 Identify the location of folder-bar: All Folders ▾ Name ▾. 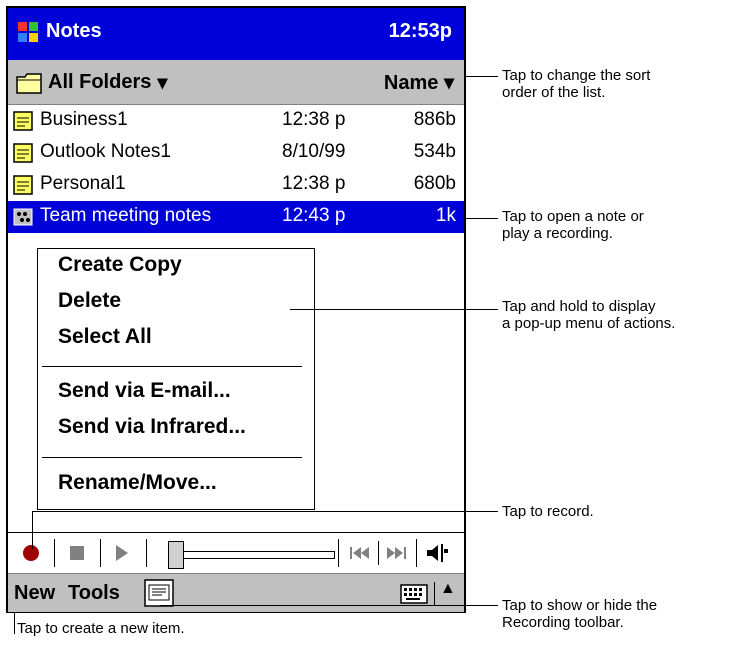
(236, 82).